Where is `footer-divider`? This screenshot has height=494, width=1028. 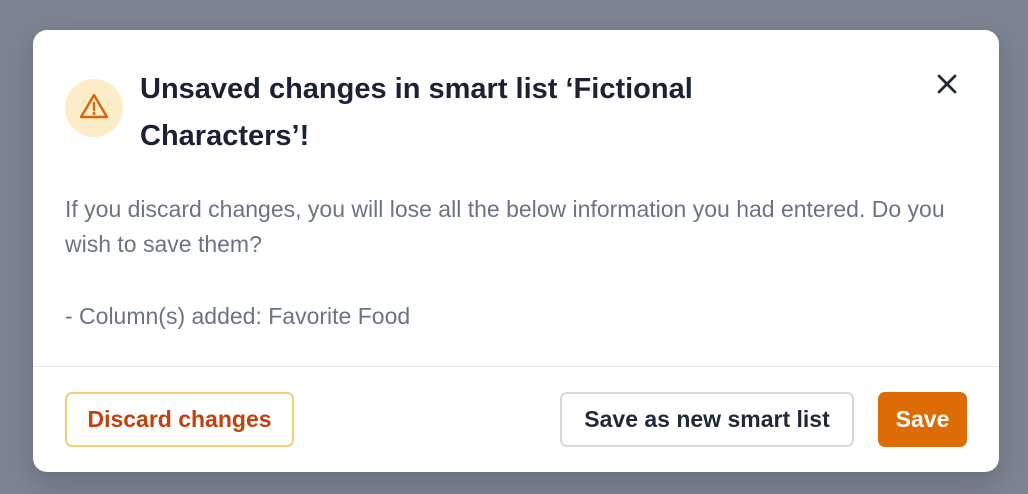
footer-divider is located at coordinates (516, 366).